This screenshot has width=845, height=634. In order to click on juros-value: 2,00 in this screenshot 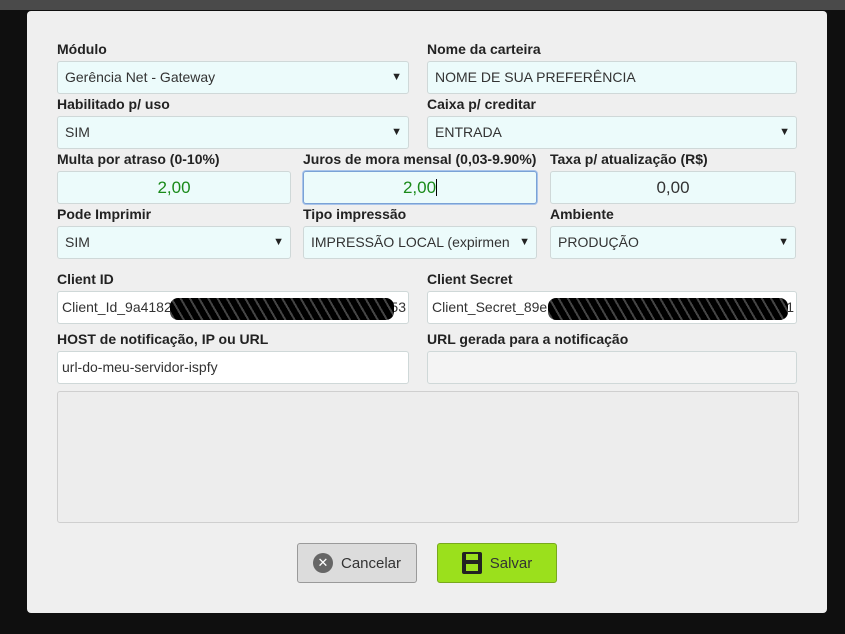, I will do `click(419, 187)`.